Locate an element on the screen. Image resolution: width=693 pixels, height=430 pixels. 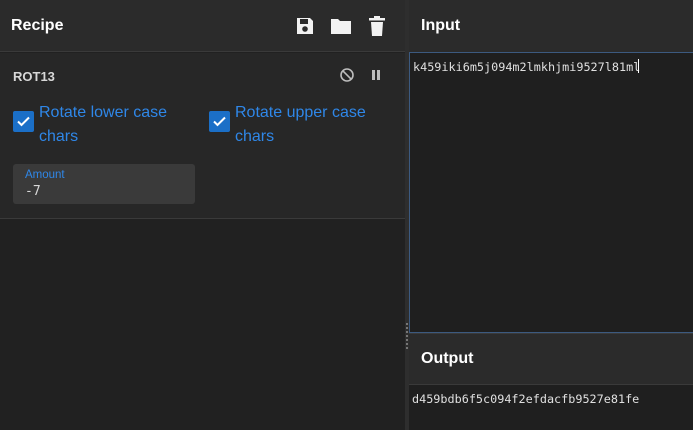
rotate-upper-checkbox: Rotate upper case chars is located at coordinates (292, 125).